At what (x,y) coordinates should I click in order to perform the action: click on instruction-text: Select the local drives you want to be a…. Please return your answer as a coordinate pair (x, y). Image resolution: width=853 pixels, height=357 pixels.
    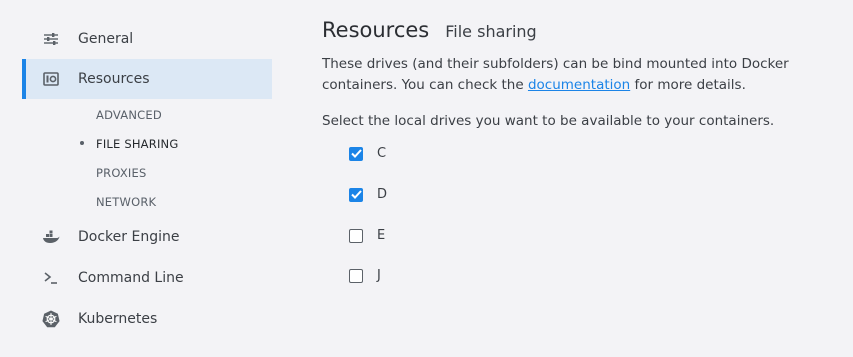
    Looking at the image, I should click on (548, 121).